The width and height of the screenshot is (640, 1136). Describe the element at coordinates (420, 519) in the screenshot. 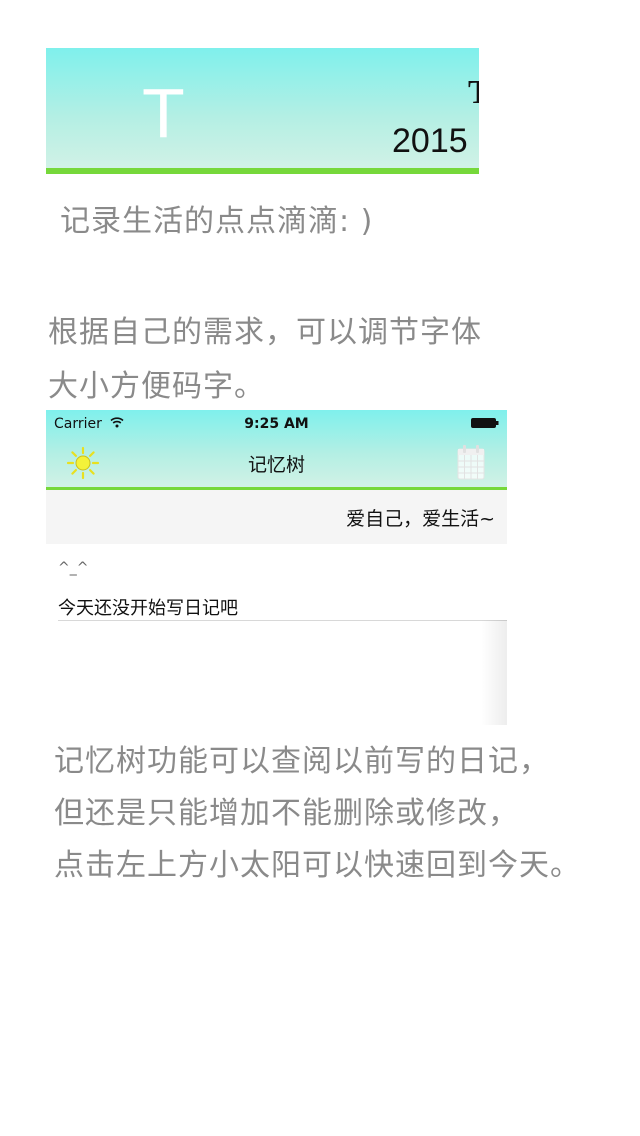

I see `motto-text: 爱自己，爱生活~` at that location.